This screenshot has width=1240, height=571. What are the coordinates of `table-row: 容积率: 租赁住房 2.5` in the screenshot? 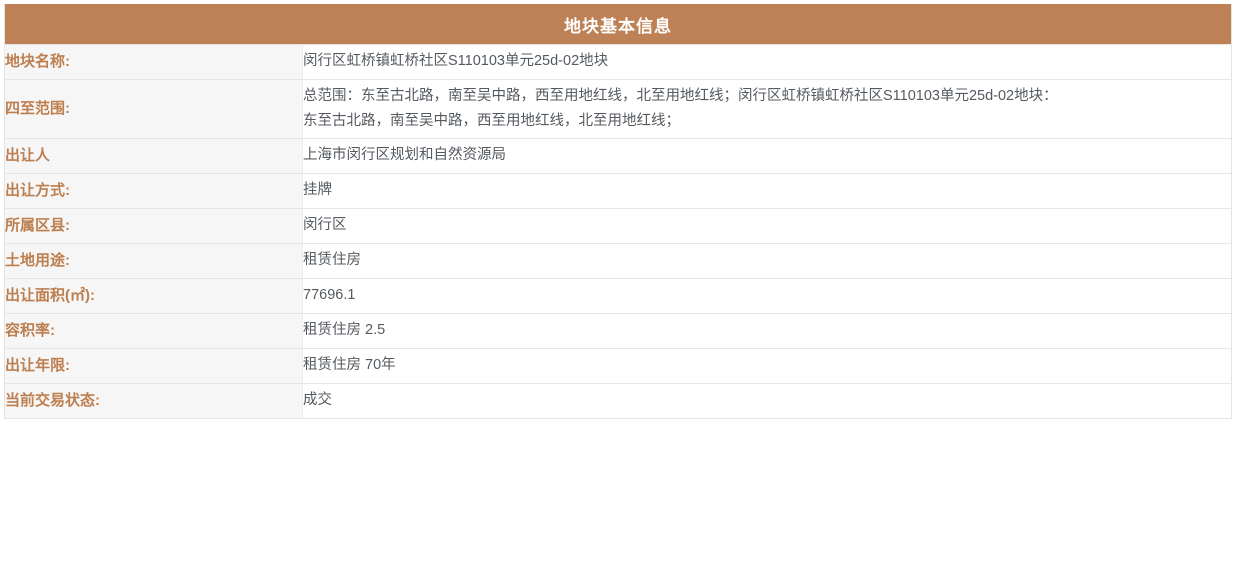 It's located at (618, 331).